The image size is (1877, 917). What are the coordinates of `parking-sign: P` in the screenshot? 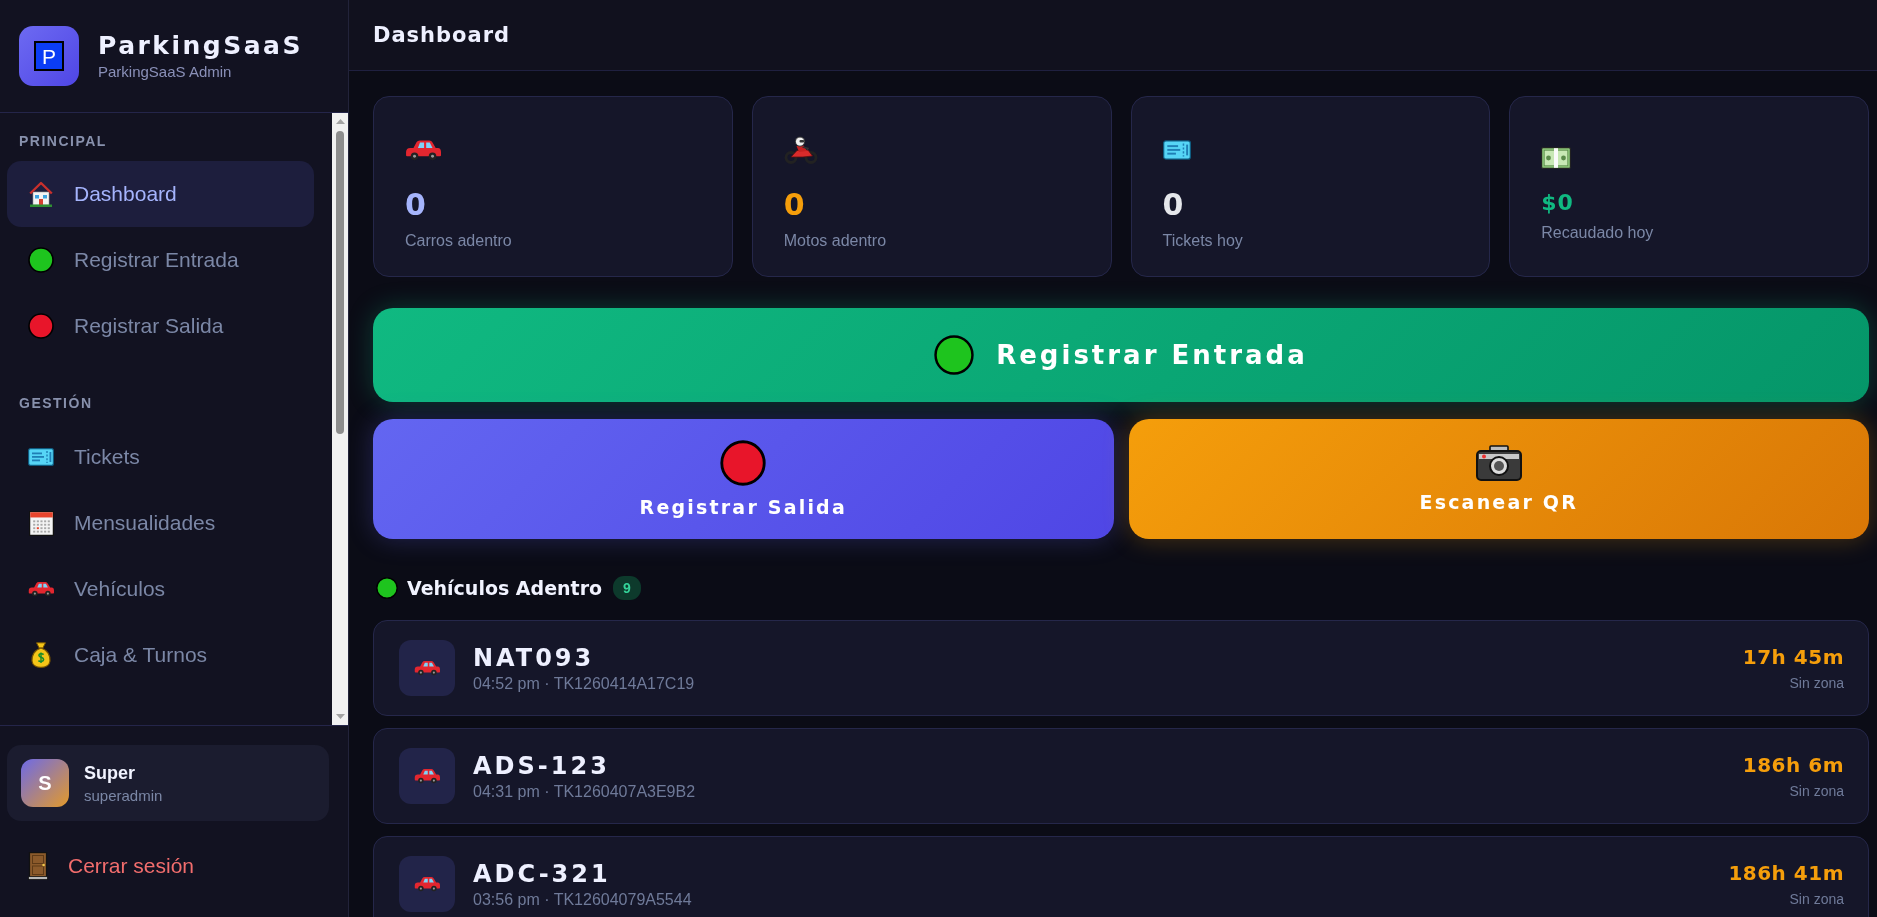 It's located at (49, 56).